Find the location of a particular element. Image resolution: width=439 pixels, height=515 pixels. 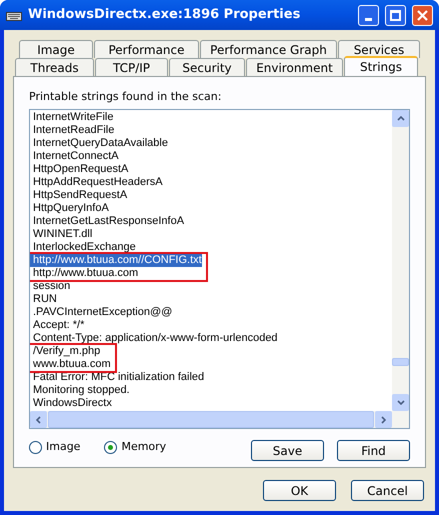

string-item: InternetWriteFile is located at coordinates (211, 117).